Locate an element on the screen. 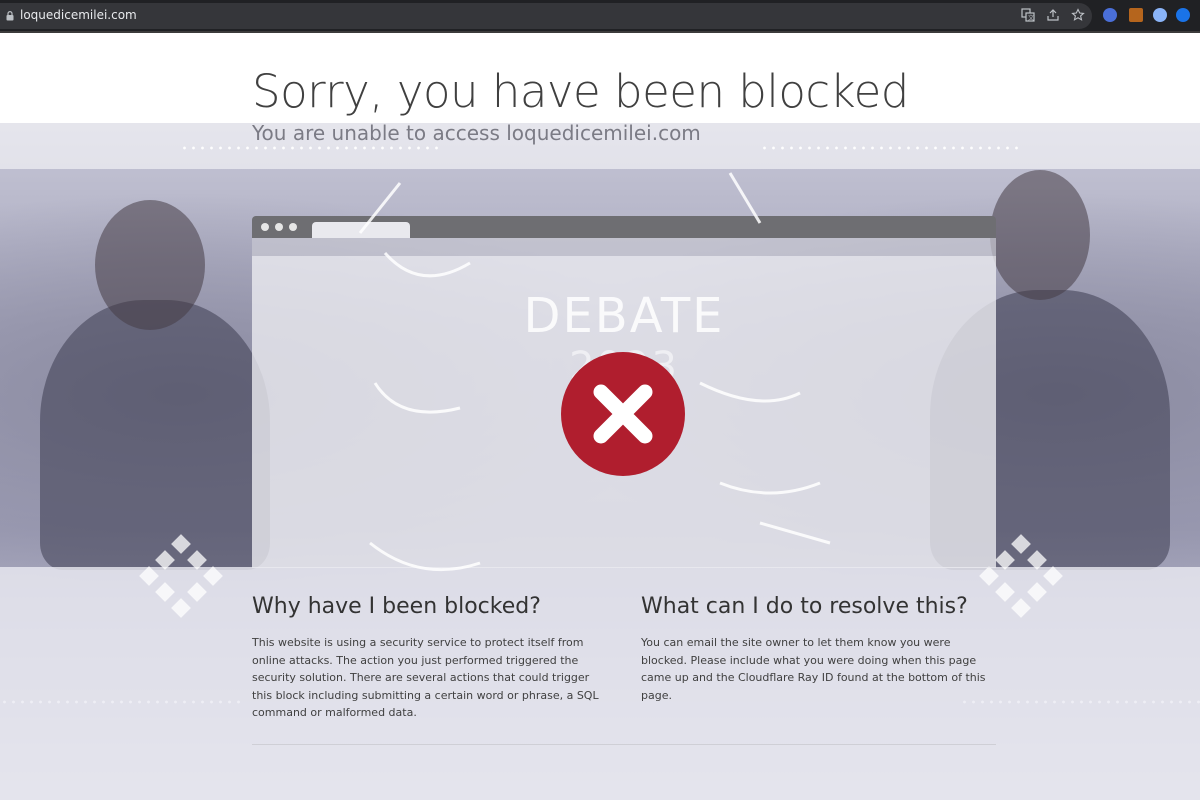 The image size is (1200, 800). browser-toolbar: loquedicemilei.com 文 is located at coordinates (600, 16).